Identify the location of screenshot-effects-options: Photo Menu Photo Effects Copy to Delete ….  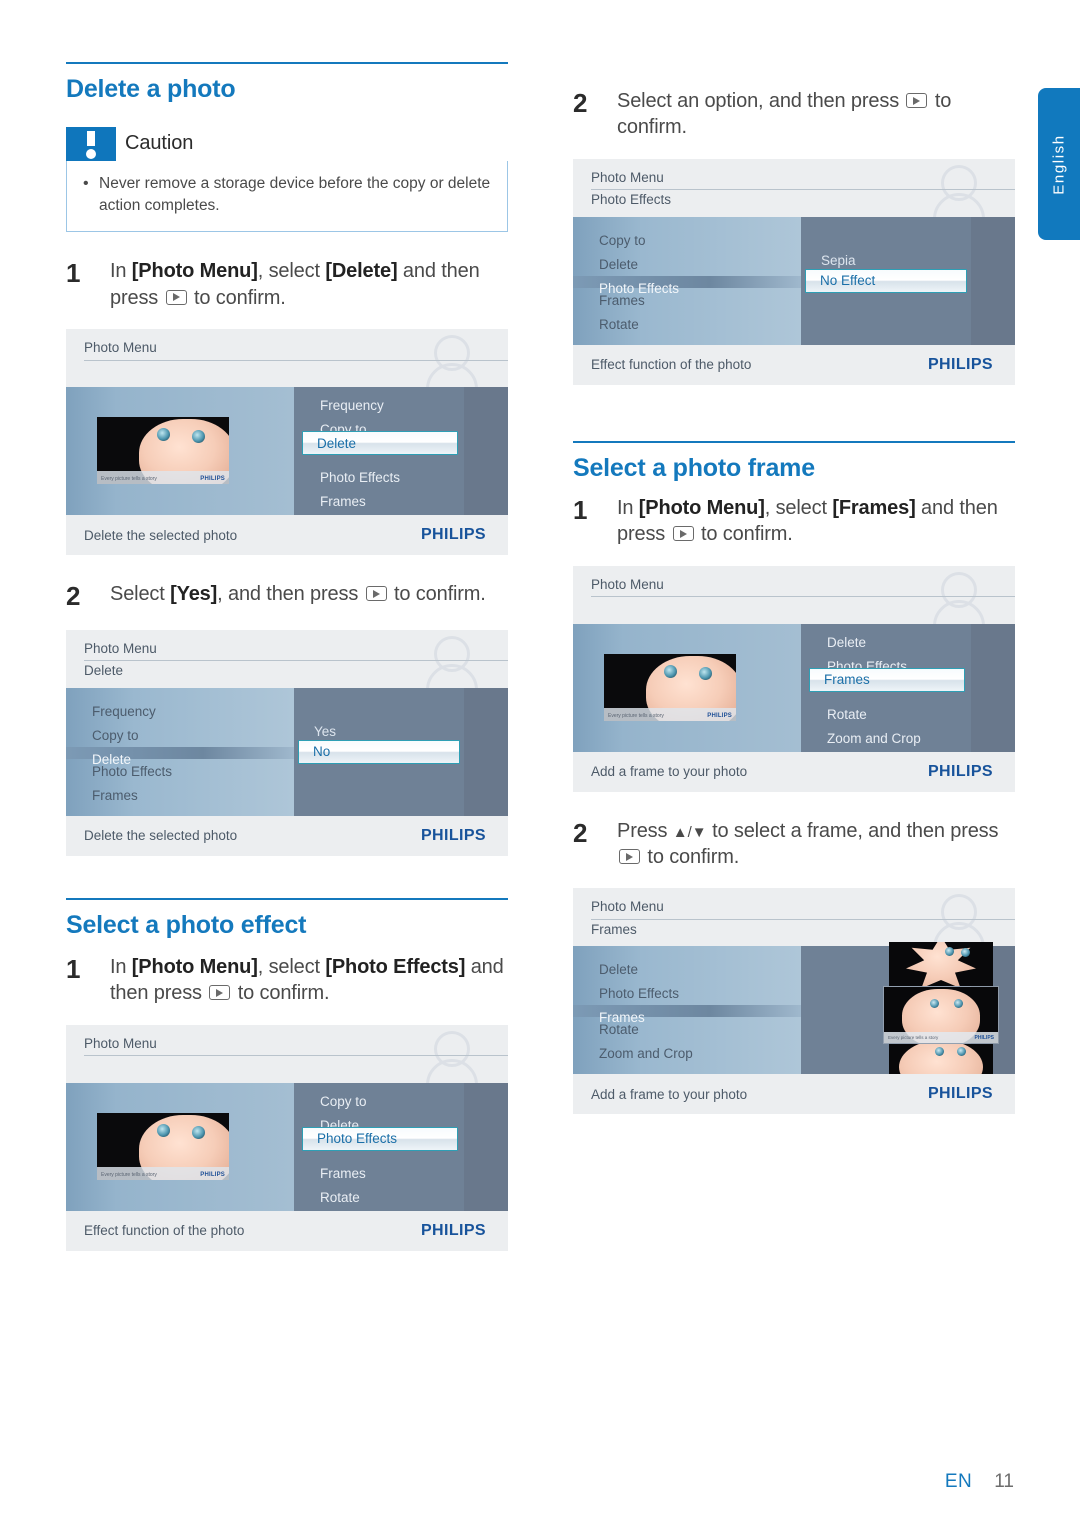
(794, 271).